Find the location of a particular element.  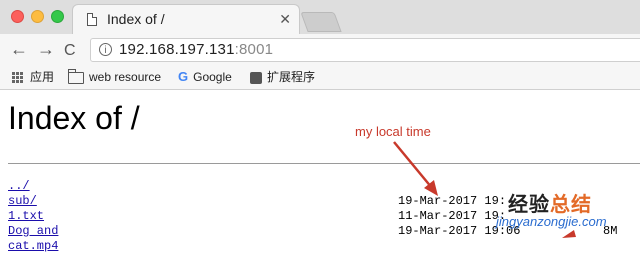

bookmark-extensions: 扩展程序 is located at coordinates (282, 77).